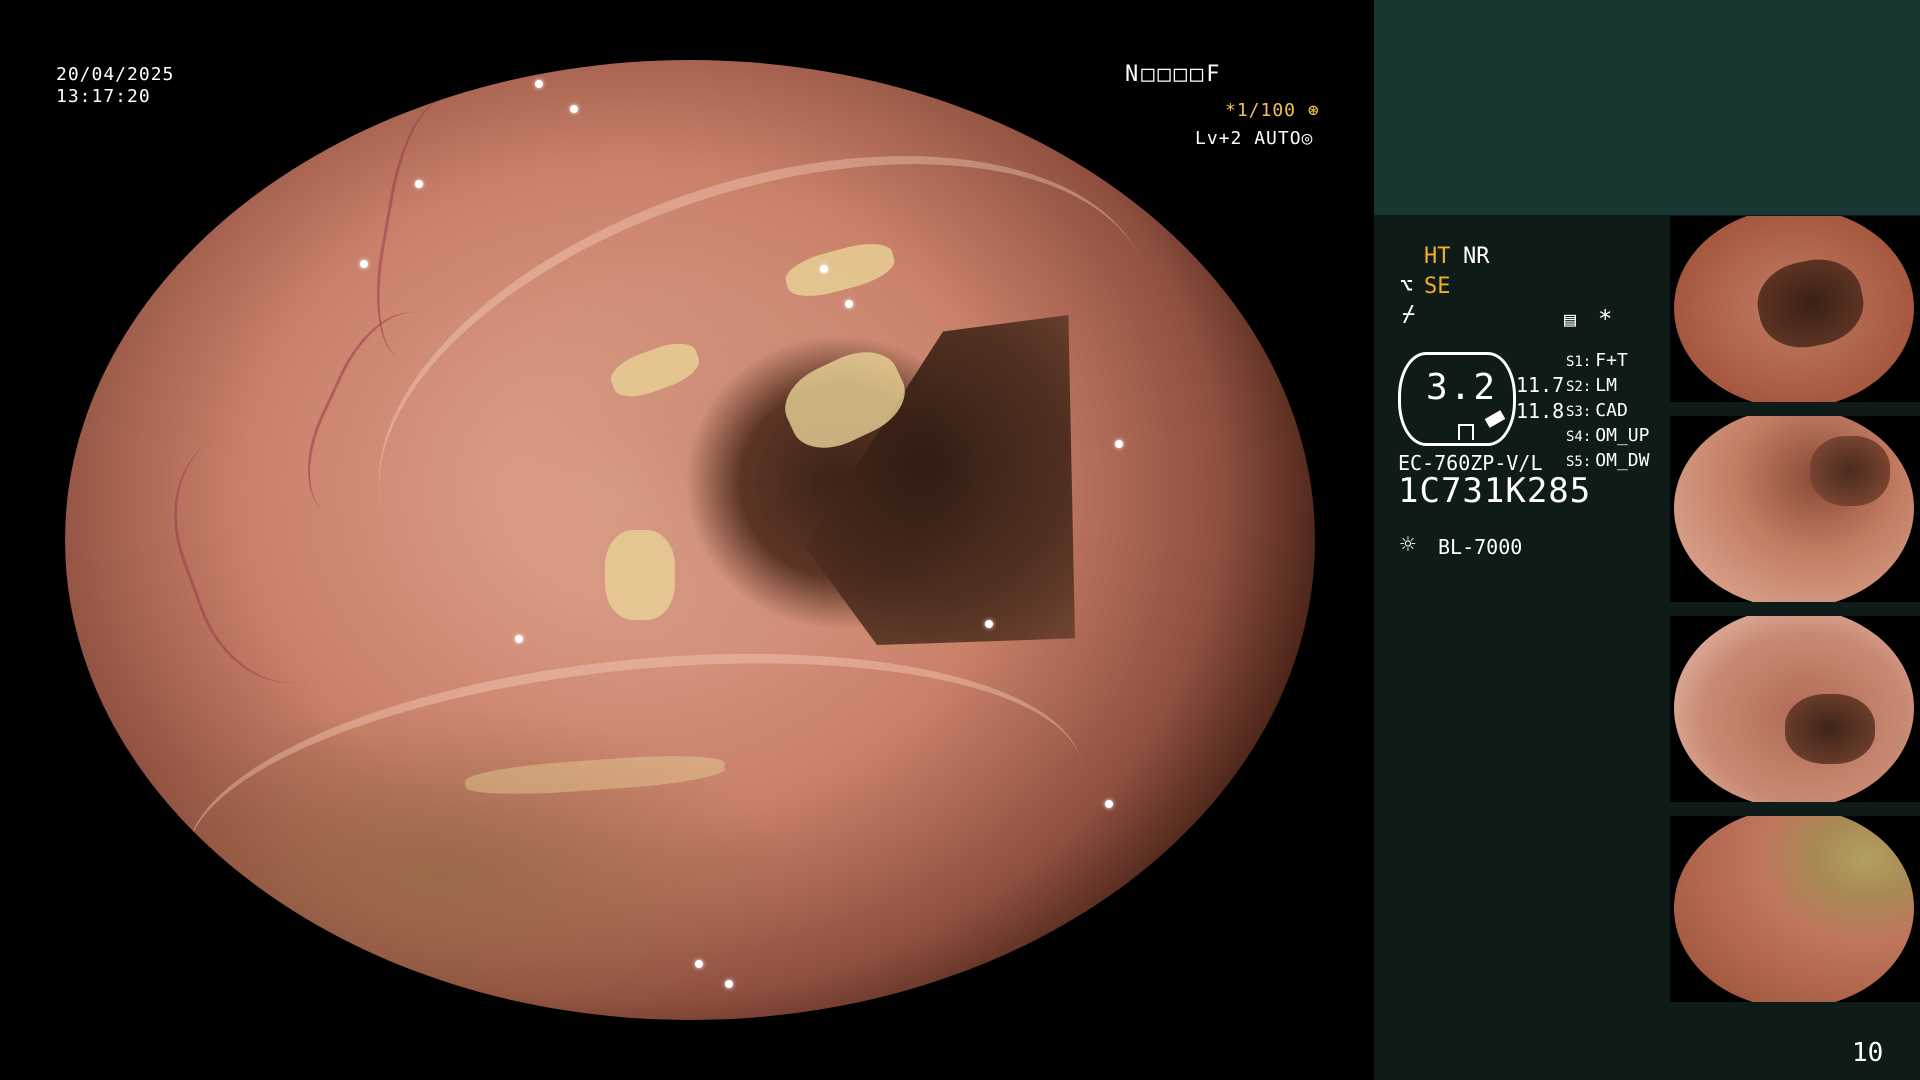  What do you see at coordinates (1597, 410) in the screenshot?
I see `setting-s3: S3: CAD` at bounding box center [1597, 410].